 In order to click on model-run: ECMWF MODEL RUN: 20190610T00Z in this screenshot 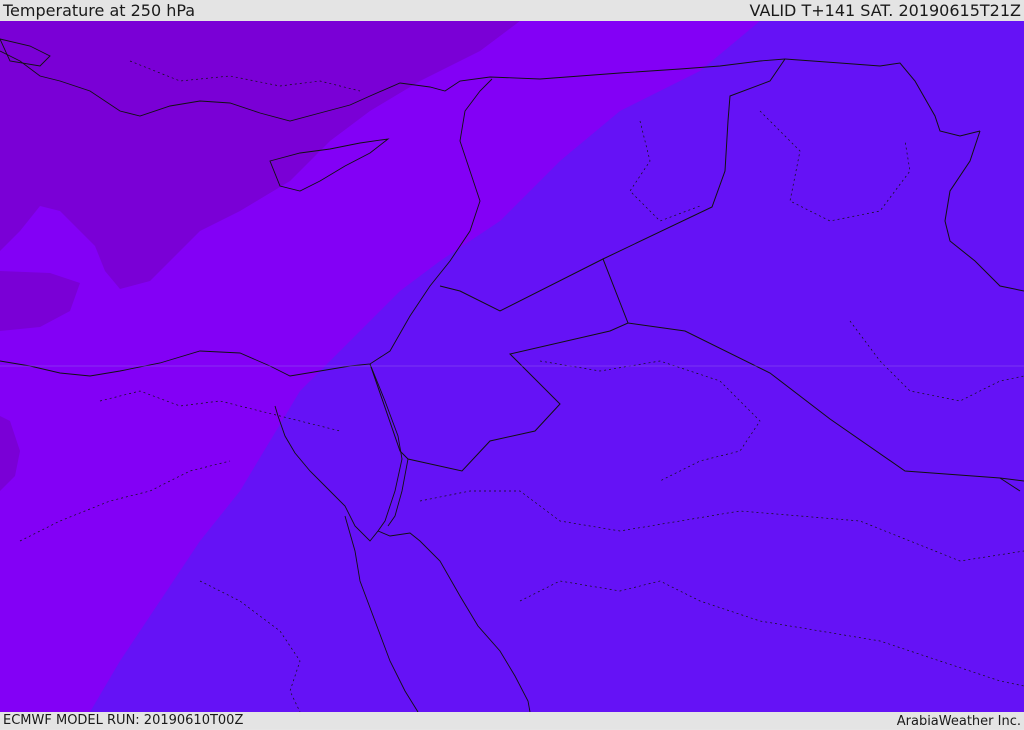, I will do `click(123, 720)`.